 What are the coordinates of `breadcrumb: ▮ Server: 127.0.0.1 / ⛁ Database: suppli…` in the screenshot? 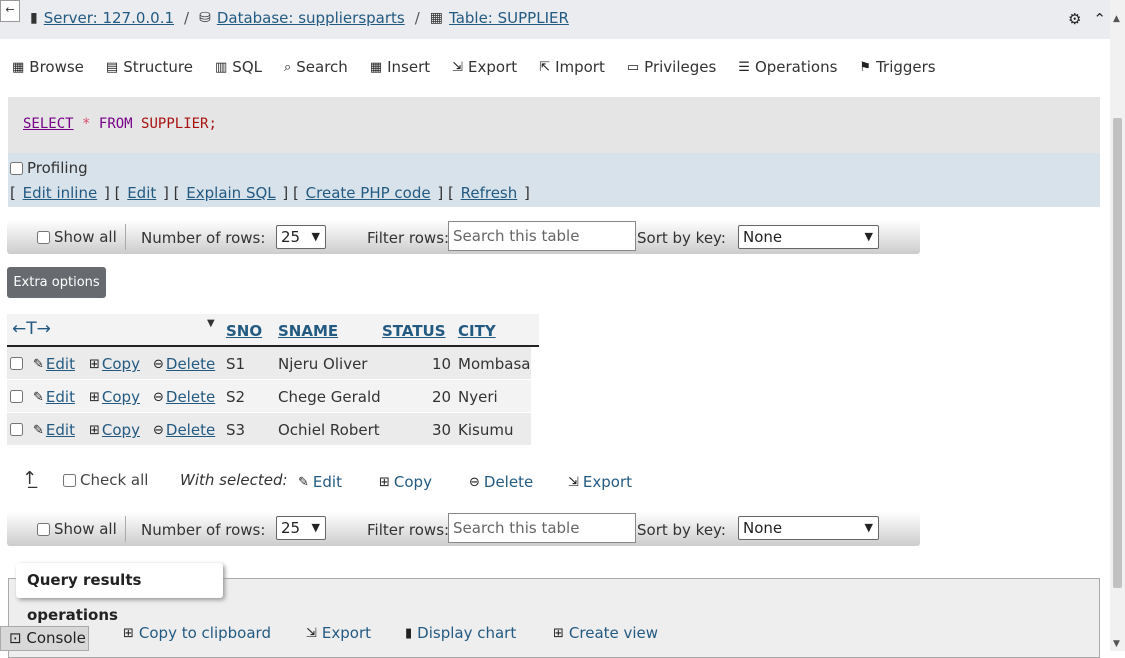 It's located at (299, 18).